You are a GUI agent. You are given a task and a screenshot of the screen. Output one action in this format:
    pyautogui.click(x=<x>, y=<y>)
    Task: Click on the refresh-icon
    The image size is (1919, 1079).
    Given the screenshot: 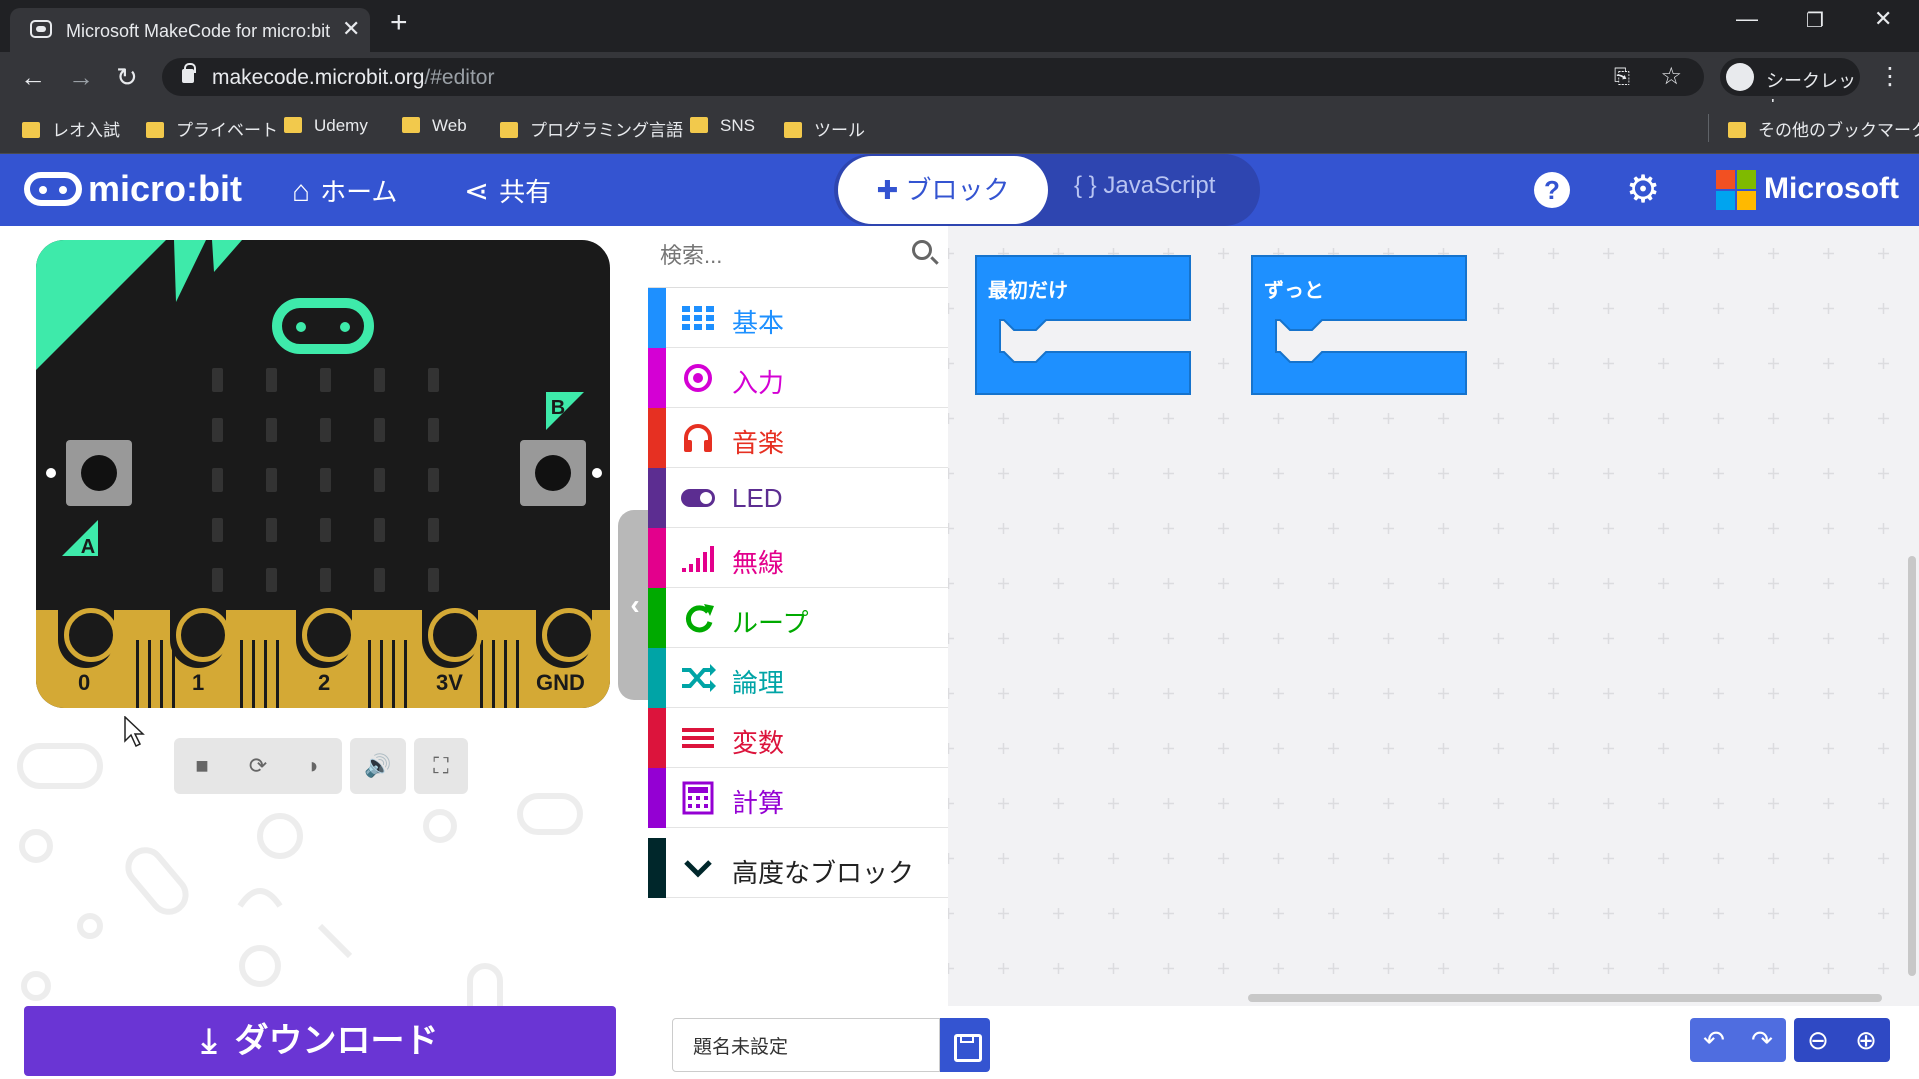 What is the action you would take?
    pyautogui.click(x=699, y=618)
    